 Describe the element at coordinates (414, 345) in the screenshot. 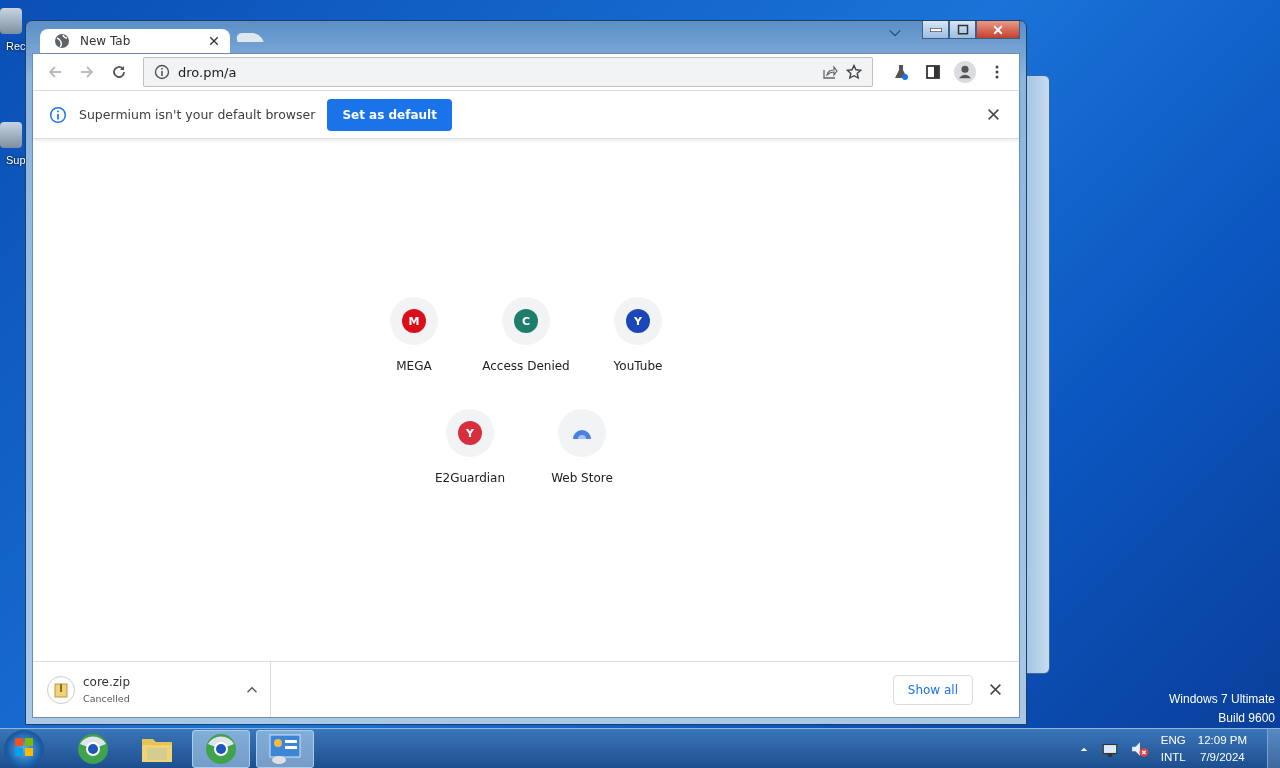

I see `shortcut-tile: M MEGA` at that location.